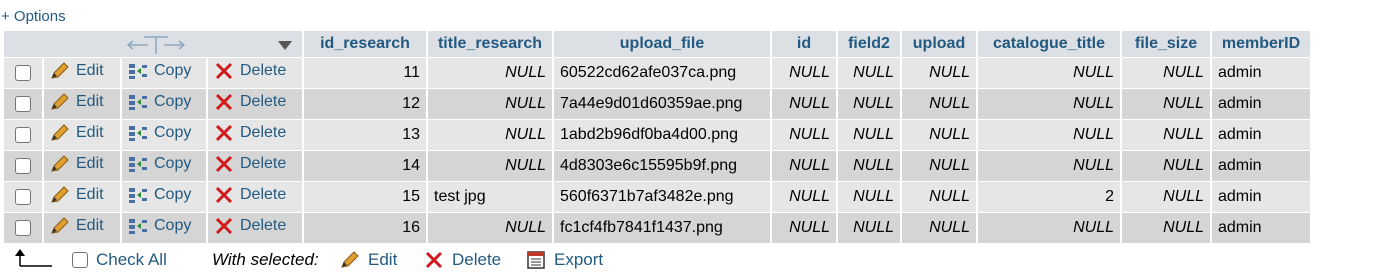 The image size is (1400, 280). What do you see at coordinates (662, 227) in the screenshot?
I see `cell-upload-file: fc1cf4fb7841f1437.png` at bounding box center [662, 227].